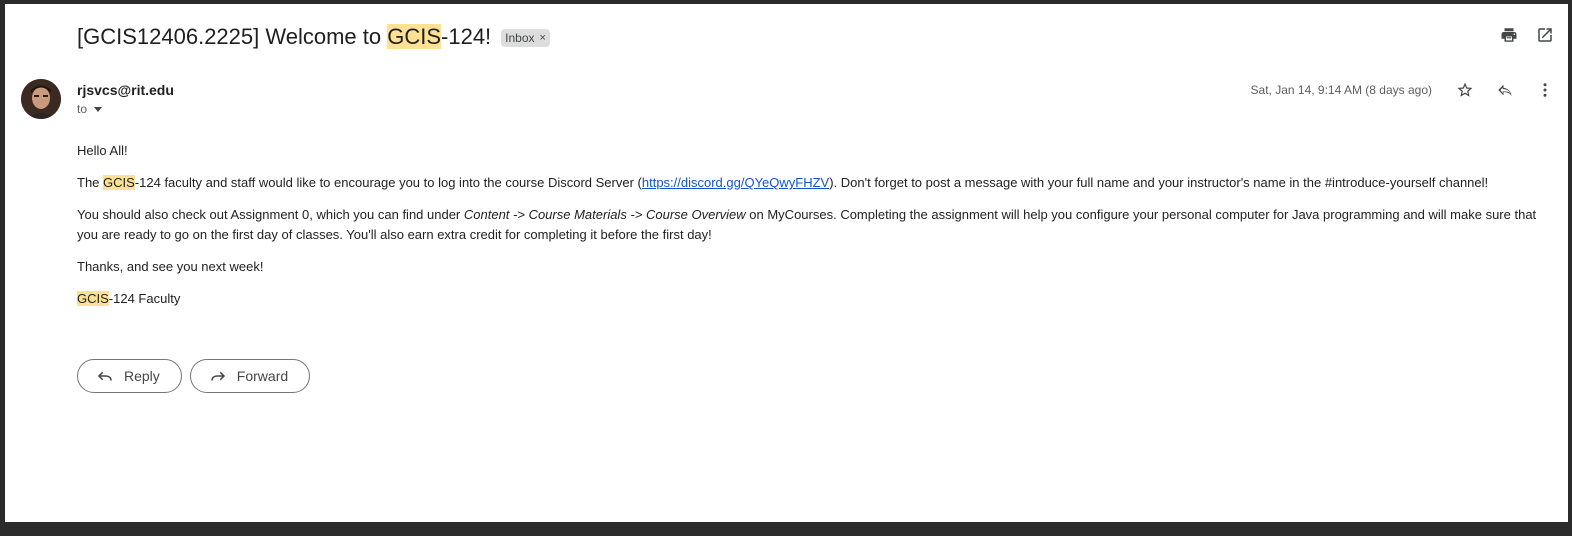  I want to click on reply-label: Reply, so click(142, 376).